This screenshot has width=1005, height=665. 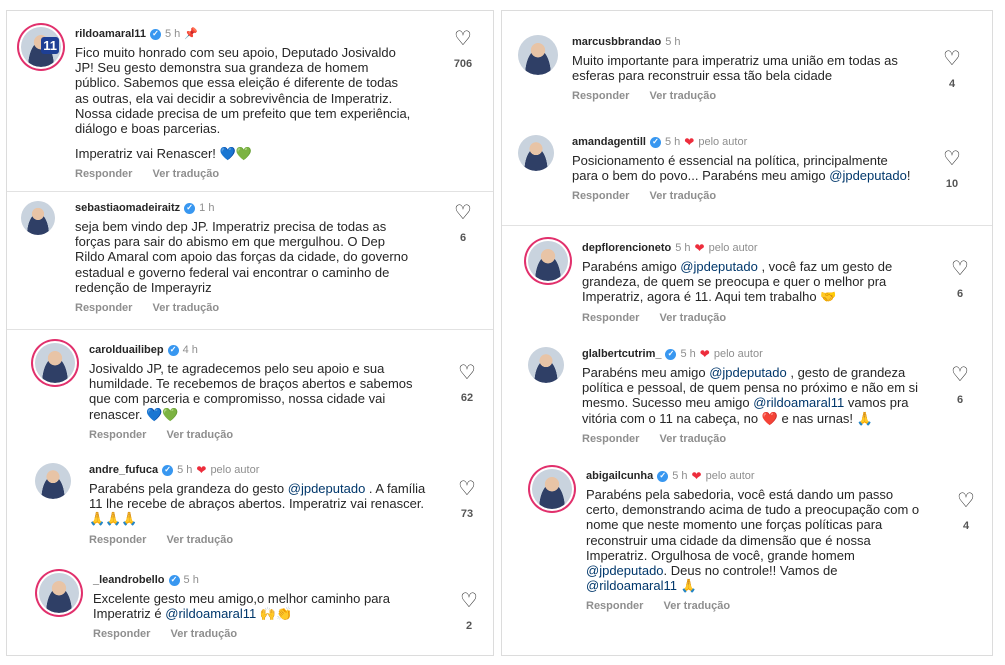 I want to click on comment-username: amandagentill, so click(x=609, y=142).